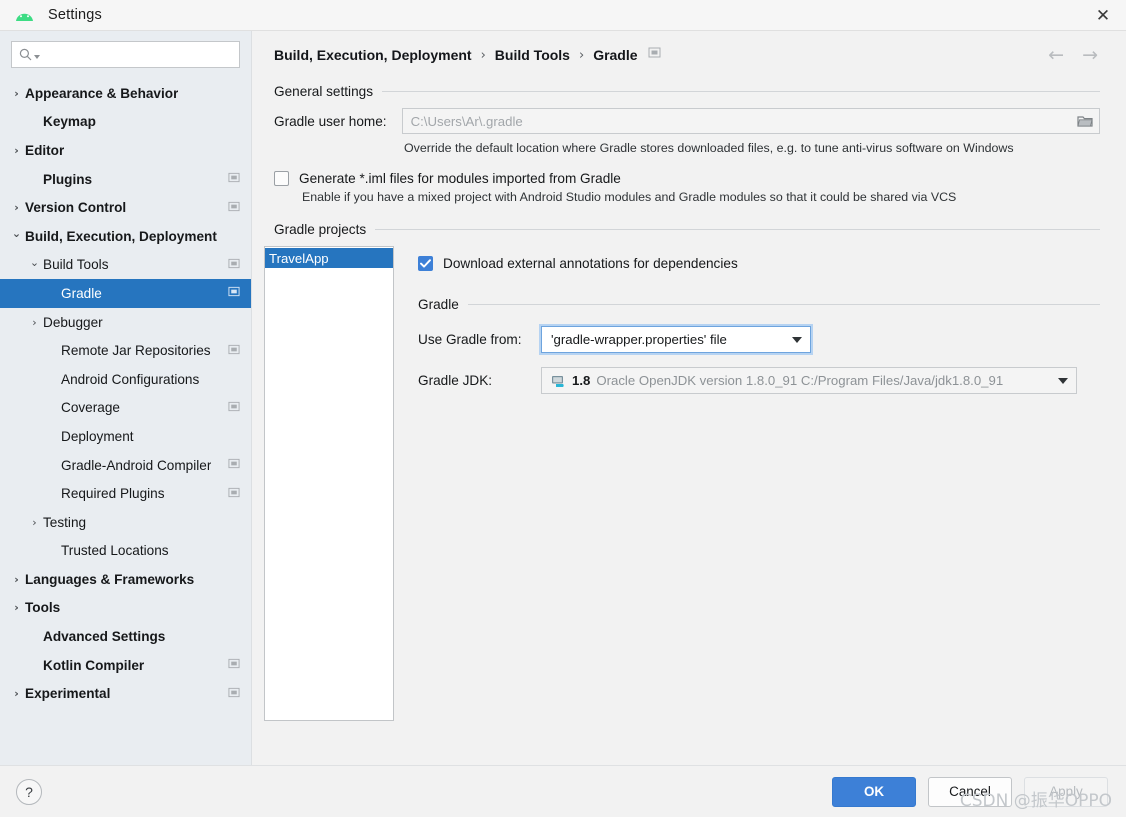 This screenshot has width=1126, height=817. Describe the element at coordinates (125, 636) in the screenshot. I see `sidebar-item-advanced-settings: Advanced Settings` at that location.